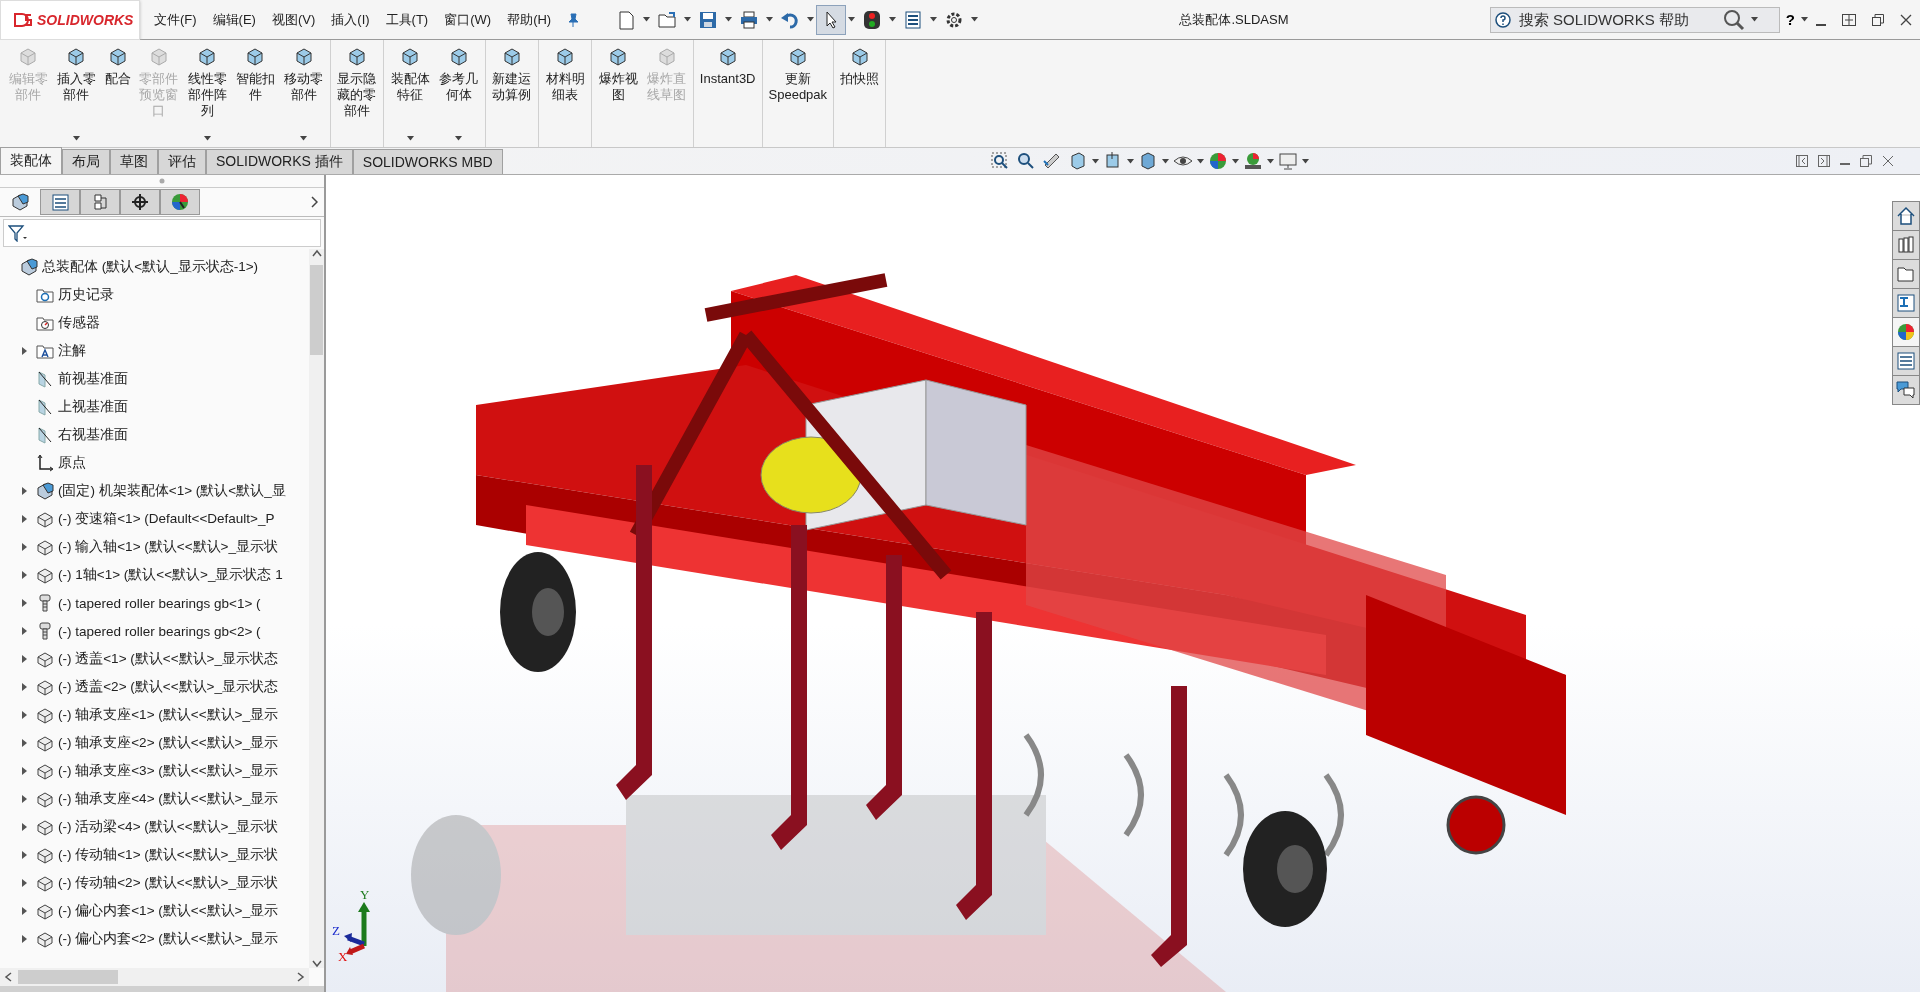 The image size is (1920, 992). Describe the element at coordinates (798, 93) in the screenshot. I see `ribbon-button: 更新 Speedpak` at that location.